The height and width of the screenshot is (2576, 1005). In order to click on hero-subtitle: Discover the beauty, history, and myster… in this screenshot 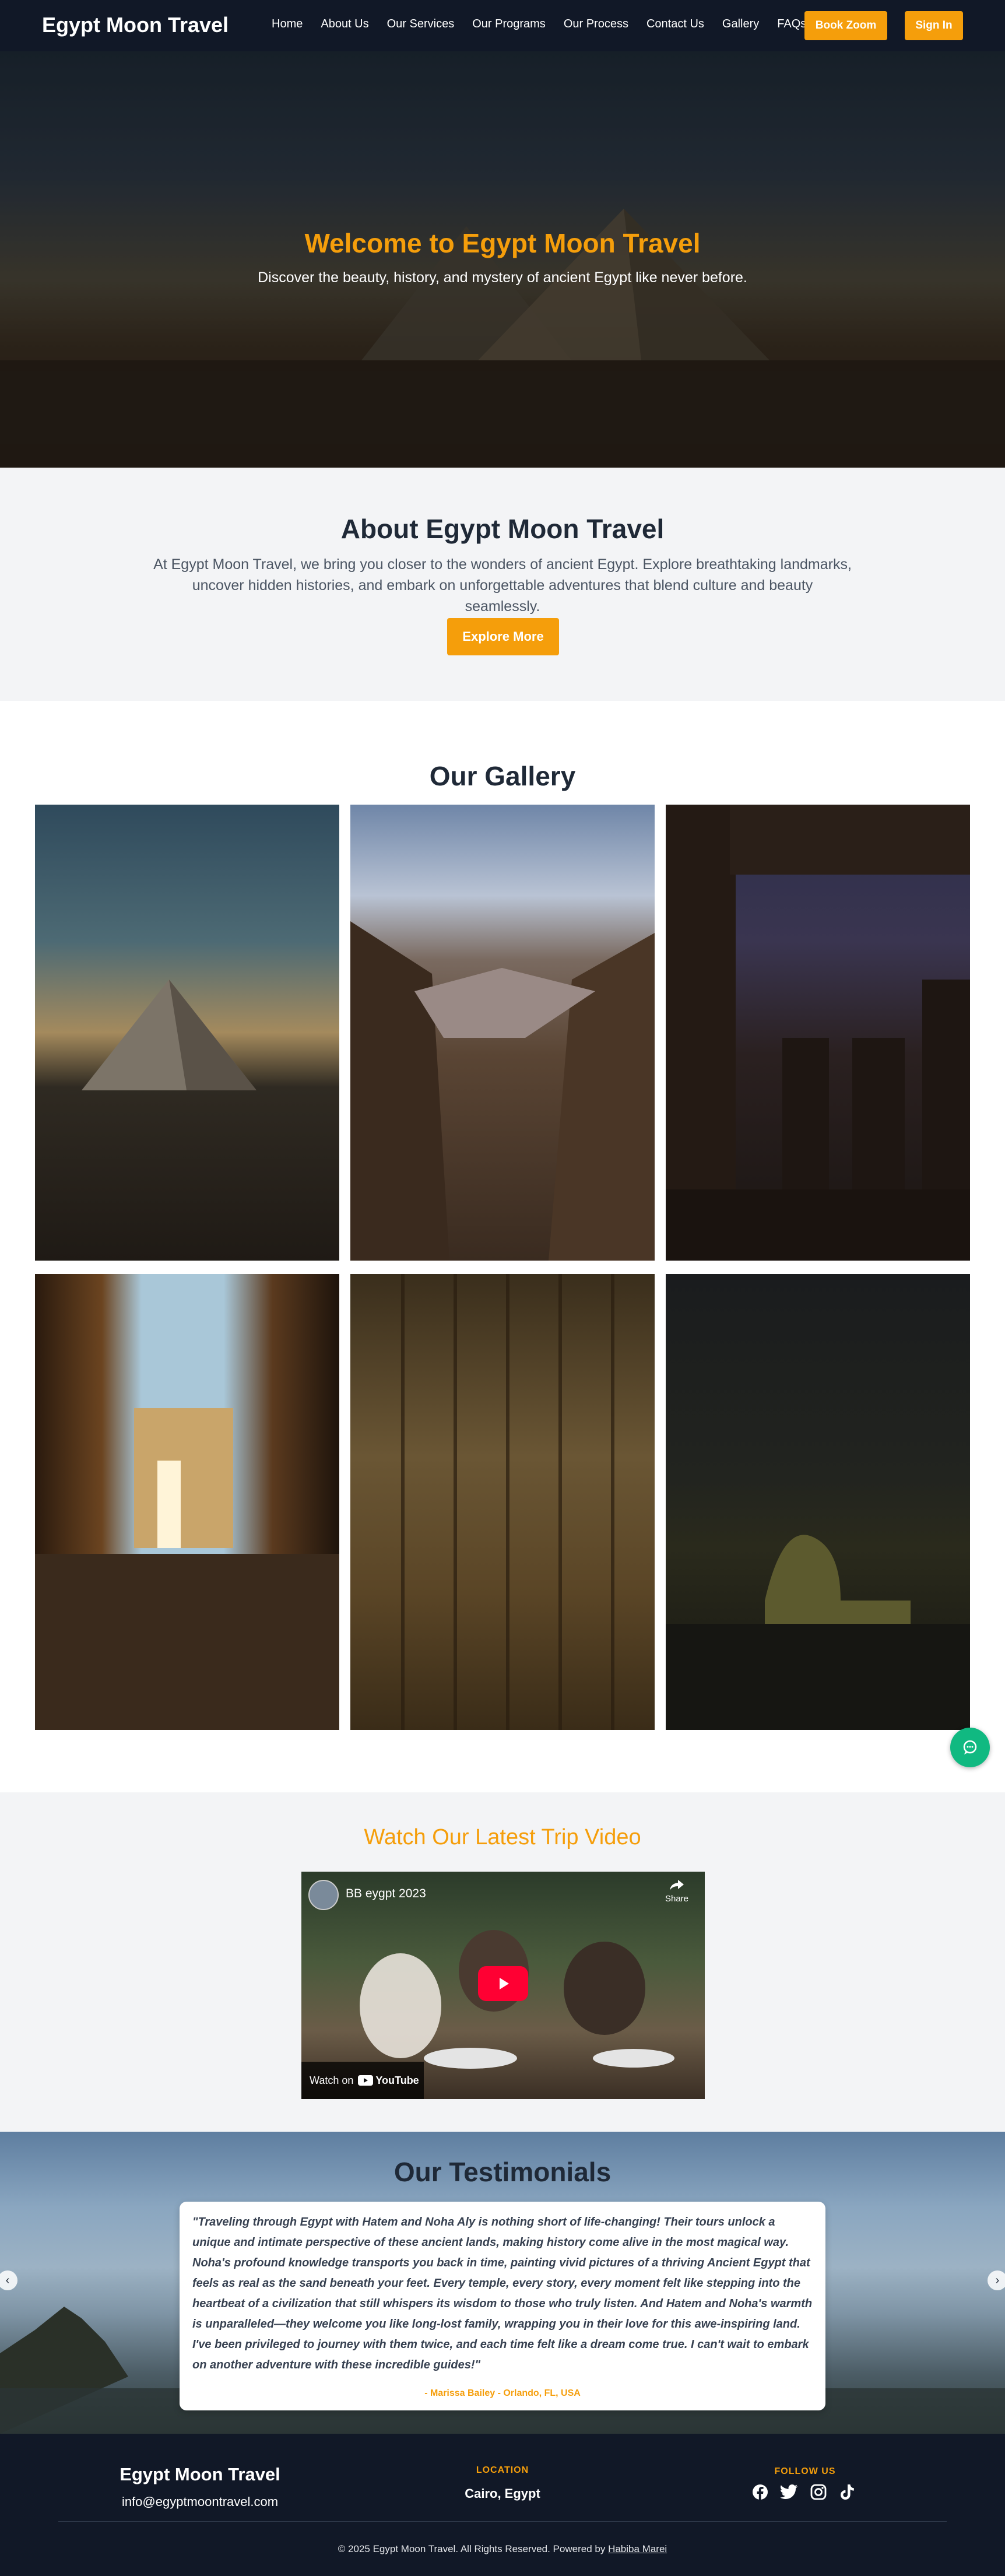, I will do `click(502, 277)`.